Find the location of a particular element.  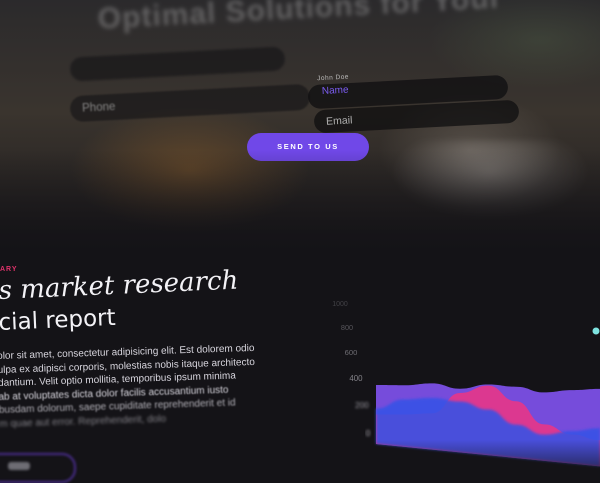

read-more-label is located at coordinates (19, 466).